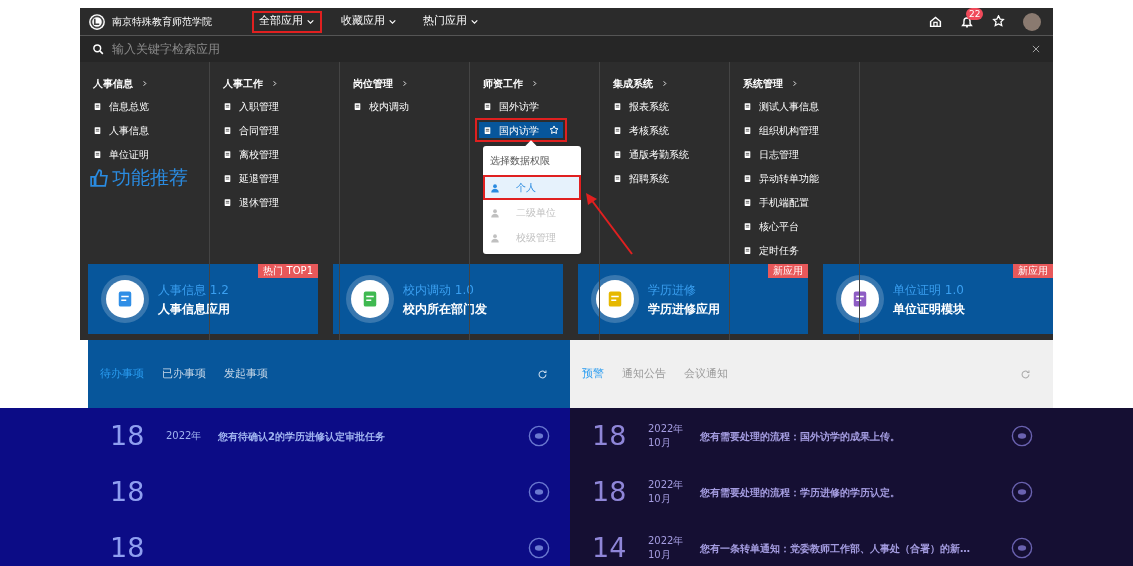 This screenshot has width=1133, height=566. Describe the element at coordinates (640, 83) in the screenshot. I see `menu-heading: 集成系统` at that location.